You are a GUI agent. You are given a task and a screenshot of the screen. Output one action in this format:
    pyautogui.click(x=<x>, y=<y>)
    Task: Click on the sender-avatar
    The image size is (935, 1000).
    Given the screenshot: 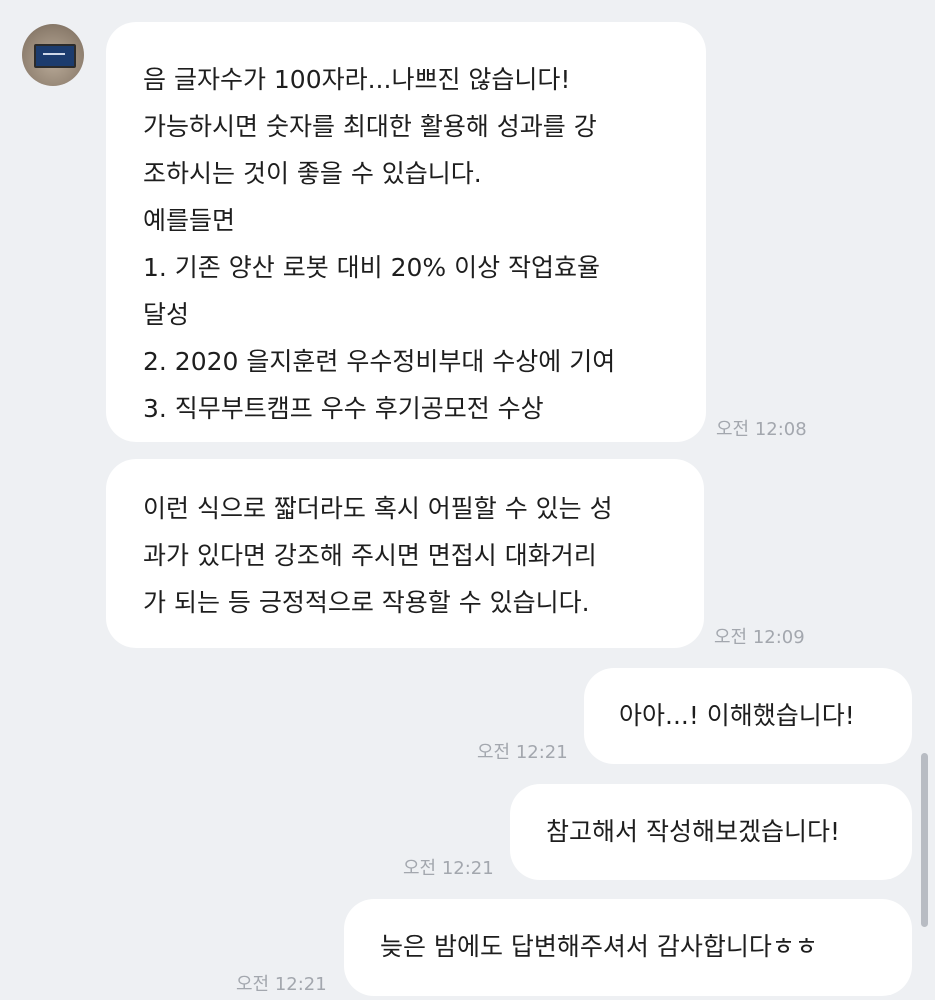 What is the action you would take?
    pyautogui.click(x=53, y=55)
    